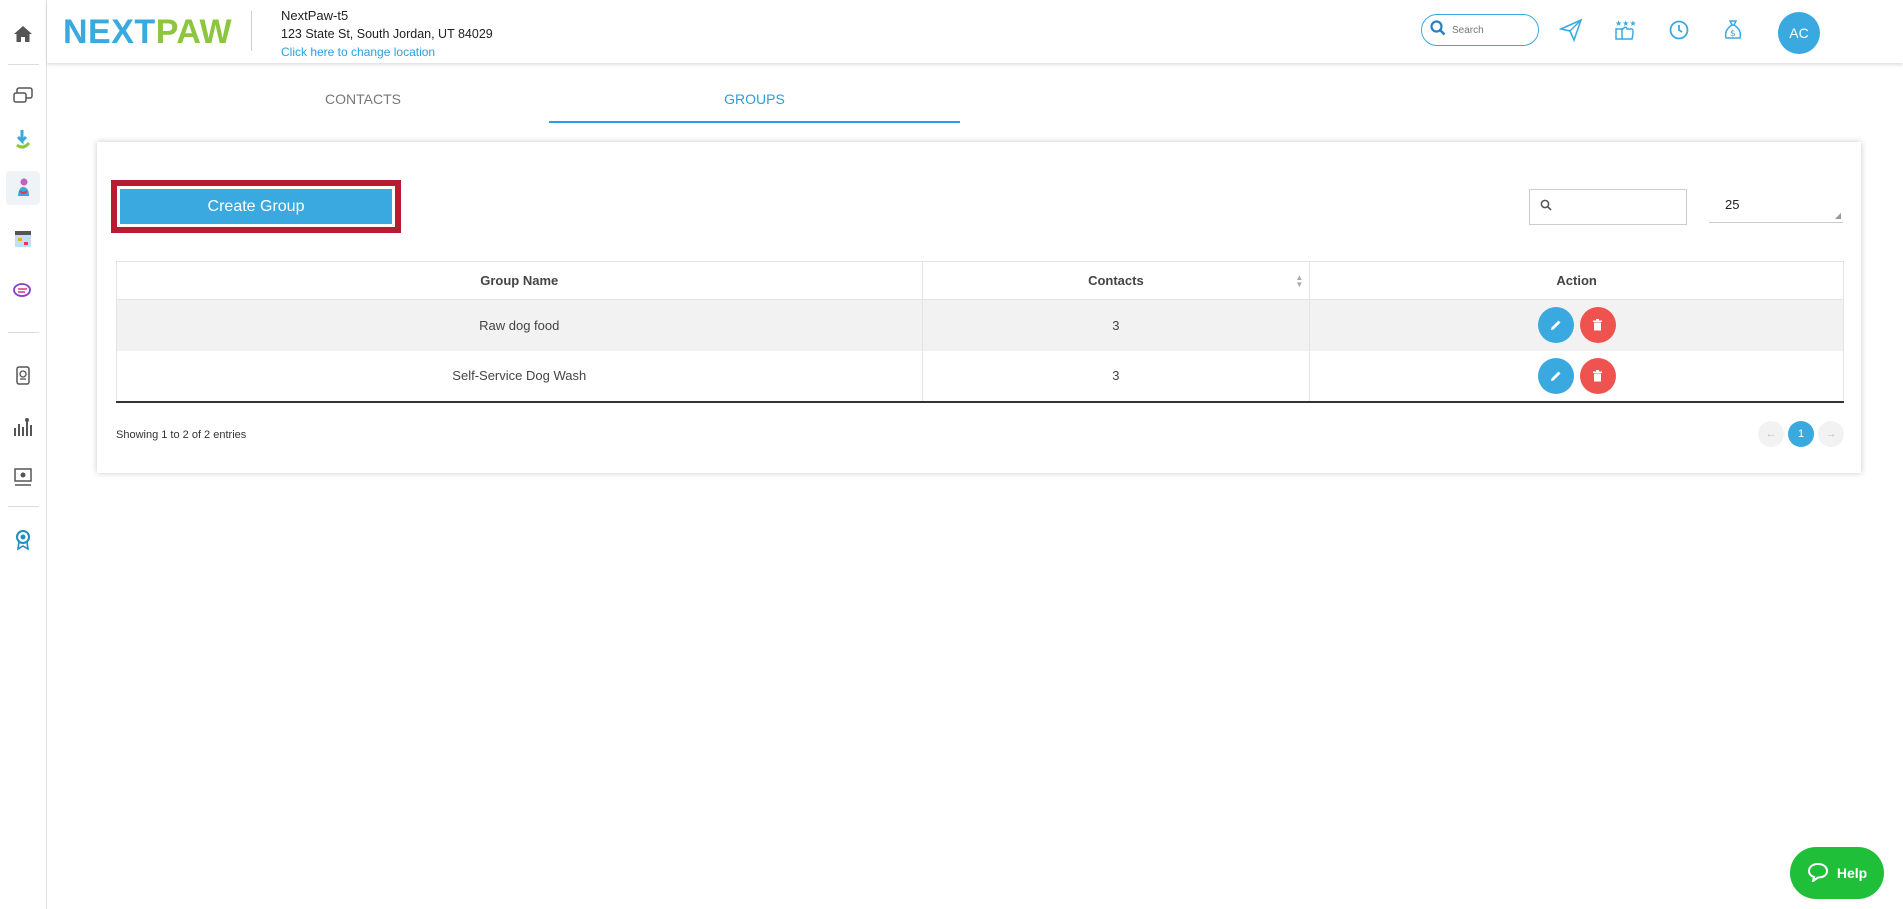 Image resolution: width=1903 pixels, height=909 pixels. What do you see at coordinates (1618, 207) in the screenshot?
I see `table-search-input` at bounding box center [1618, 207].